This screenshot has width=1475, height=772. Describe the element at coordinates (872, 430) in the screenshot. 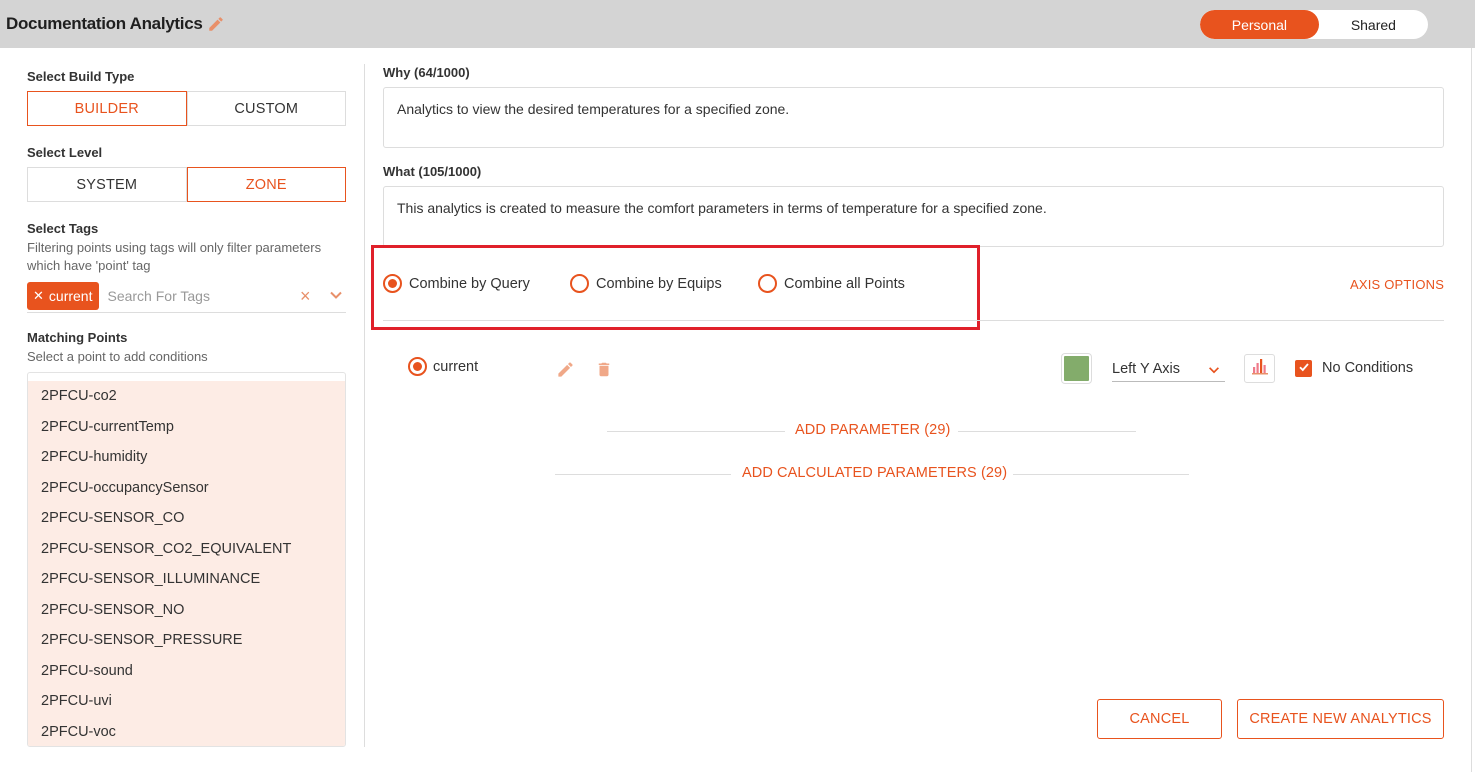

I see `add-parameter-link: ADD PARAMETER (29)` at that location.